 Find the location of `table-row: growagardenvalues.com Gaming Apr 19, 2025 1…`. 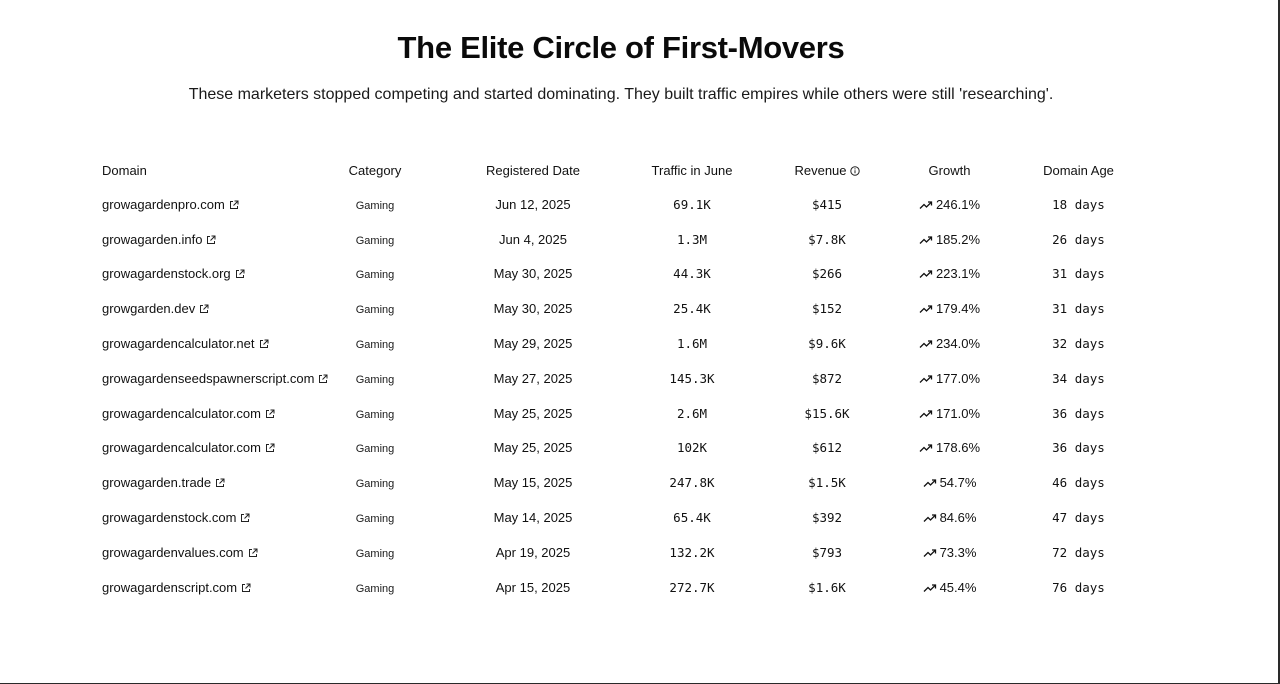

table-row: growagardenvalues.com Gaming Apr 19, 2025 1… is located at coordinates (626, 552).